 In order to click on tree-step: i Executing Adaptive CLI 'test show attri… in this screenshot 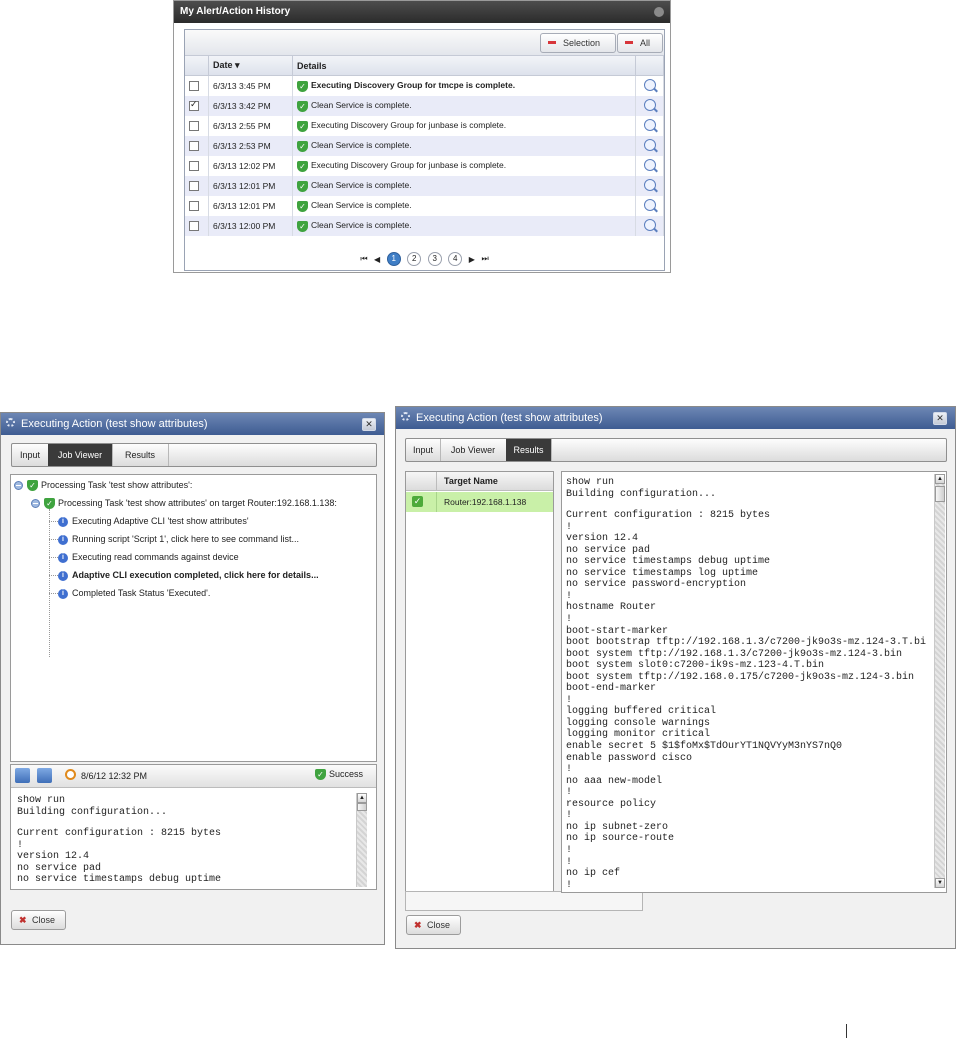, I will do `click(149, 521)`.